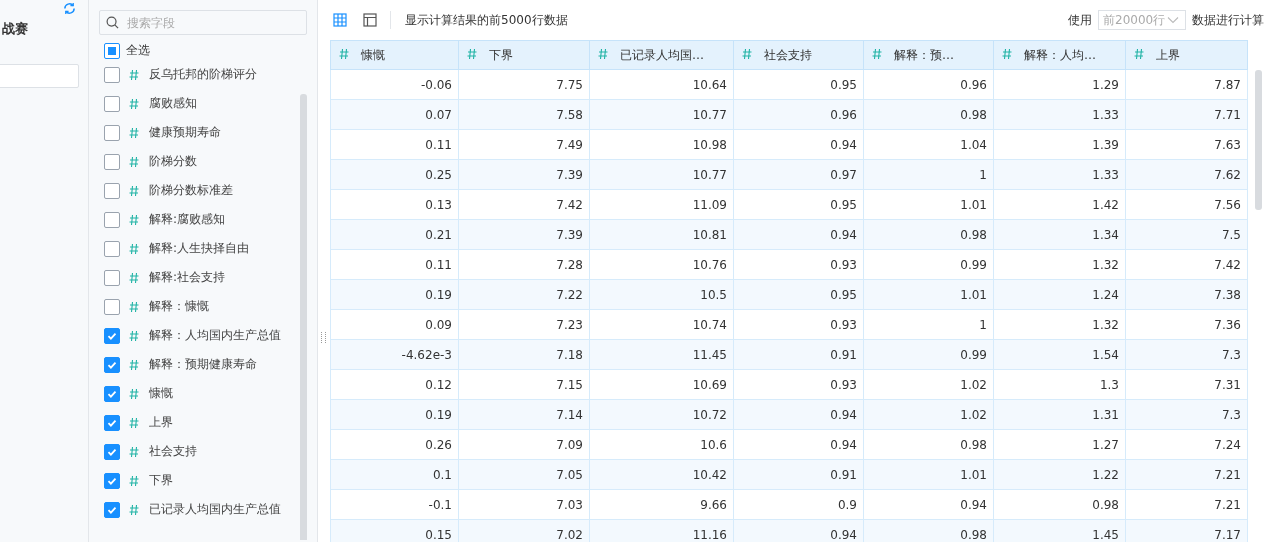 The height and width of the screenshot is (542, 1268). I want to click on info-text: 显示计算结果的前5000行数据, so click(486, 20).